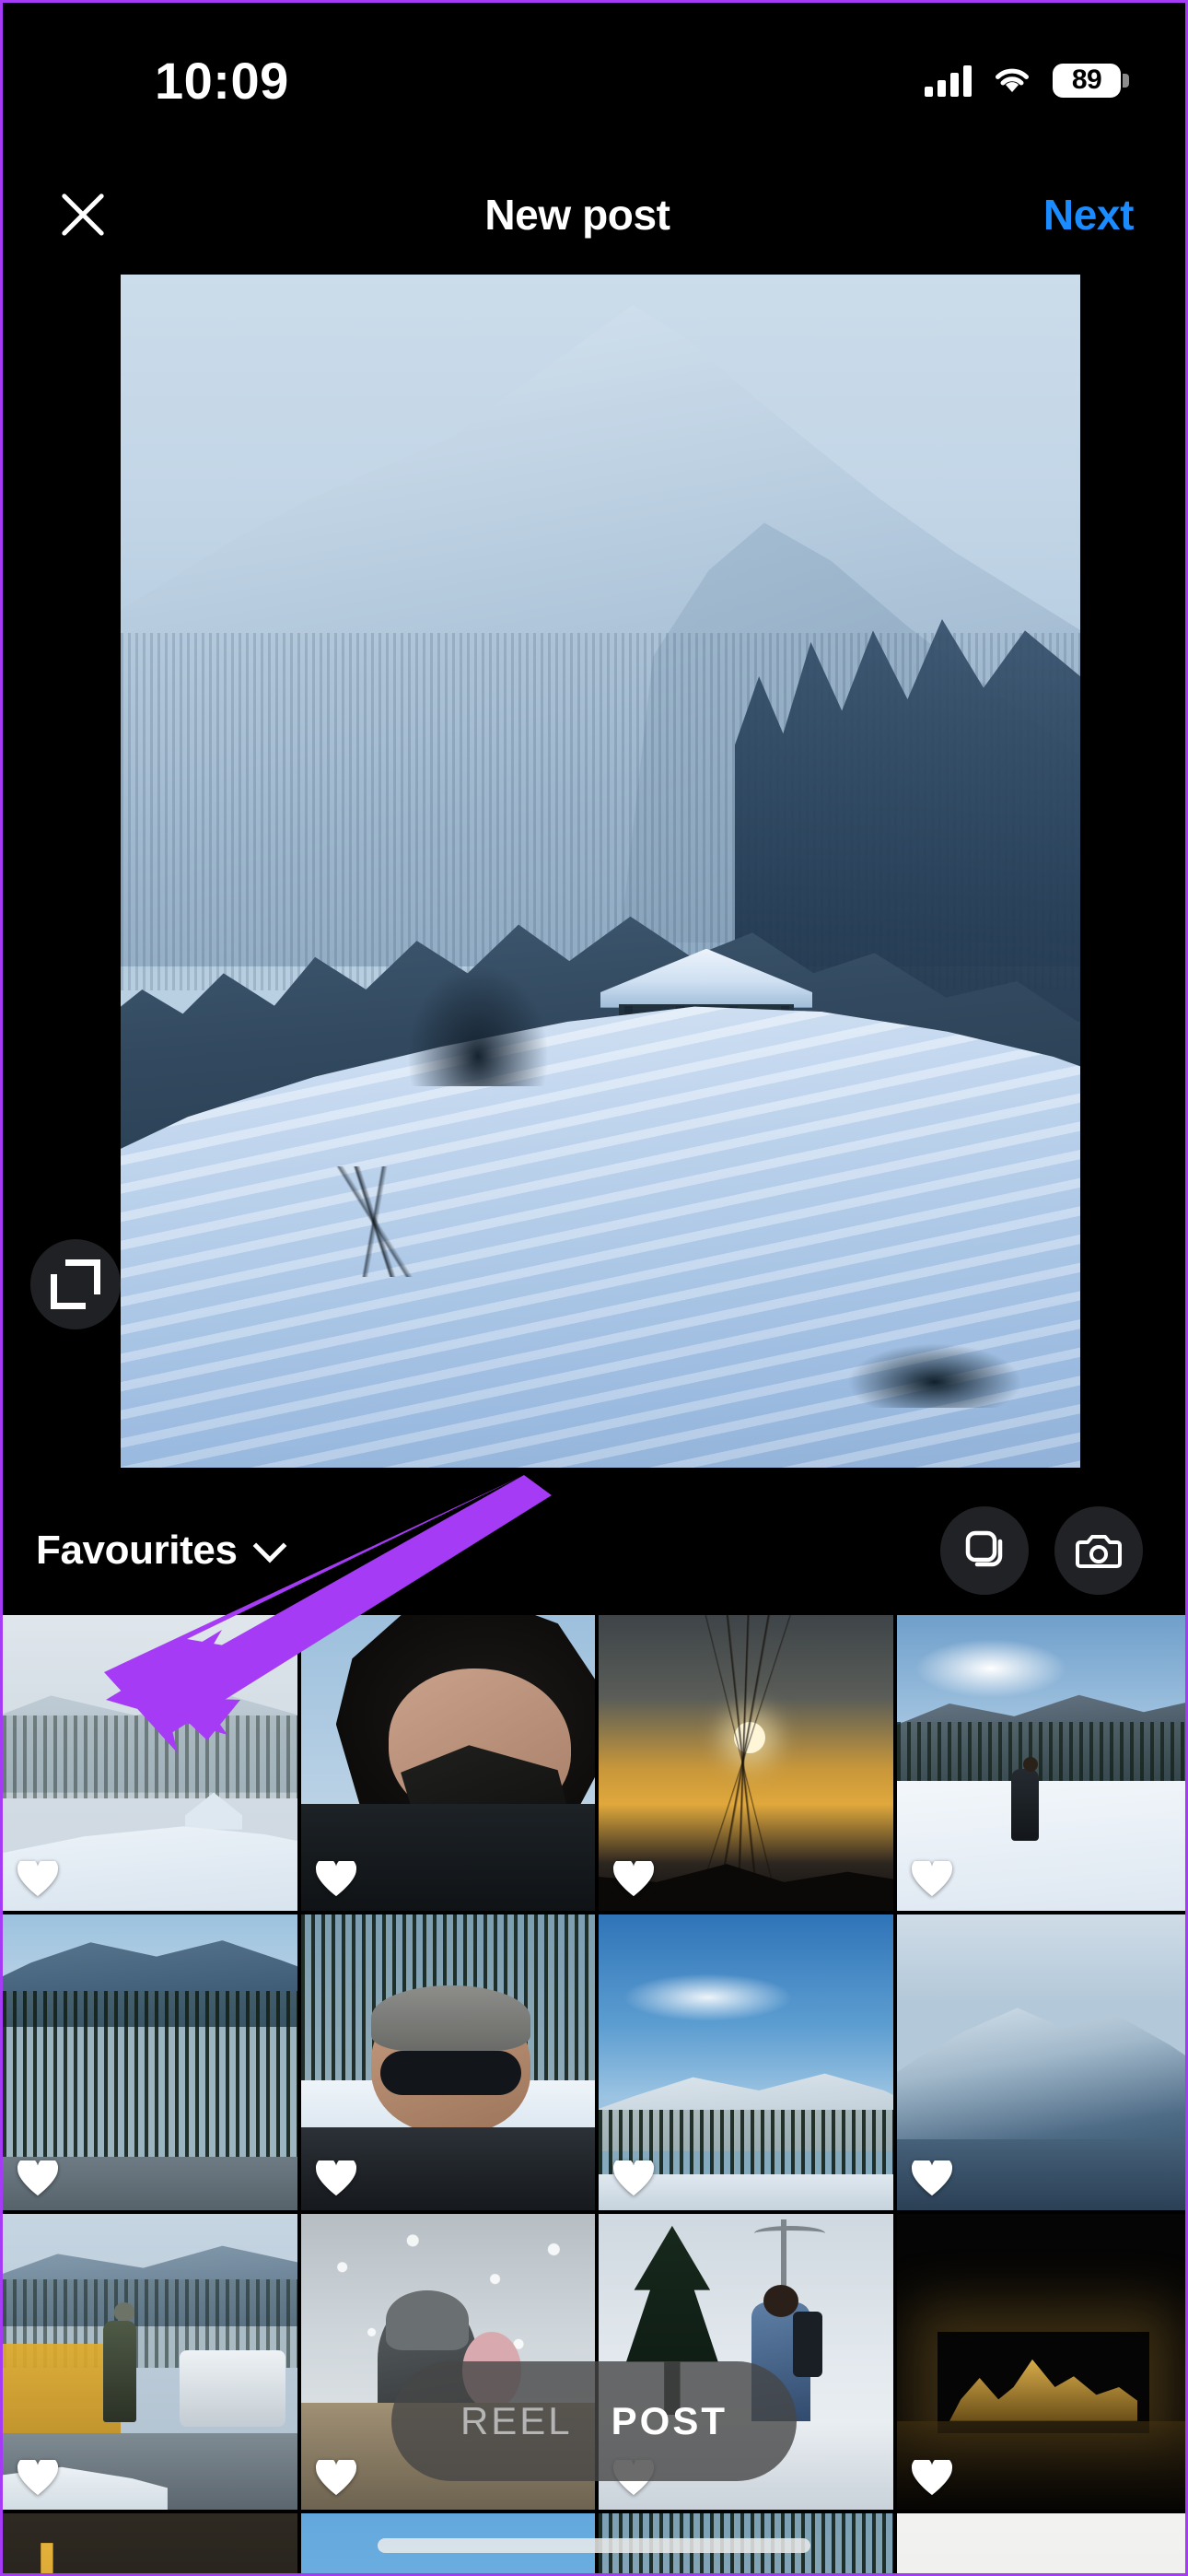  What do you see at coordinates (222, 80) in the screenshot?
I see `status-bar-time: 10:09` at bounding box center [222, 80].